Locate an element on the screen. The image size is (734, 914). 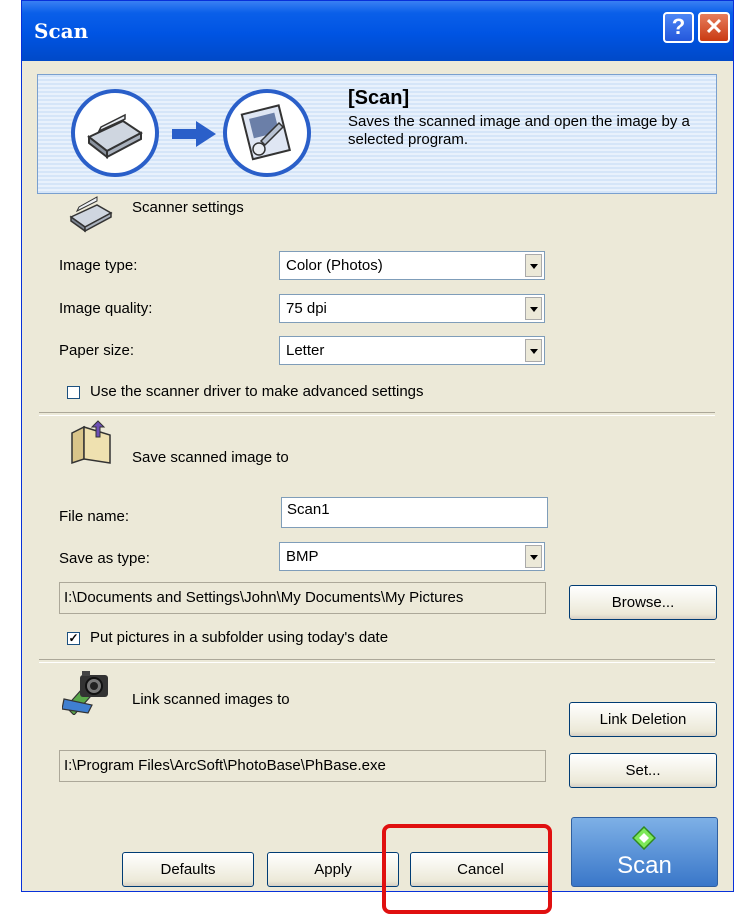
banner-title: [Scan] is located at coordinates (379, 98).